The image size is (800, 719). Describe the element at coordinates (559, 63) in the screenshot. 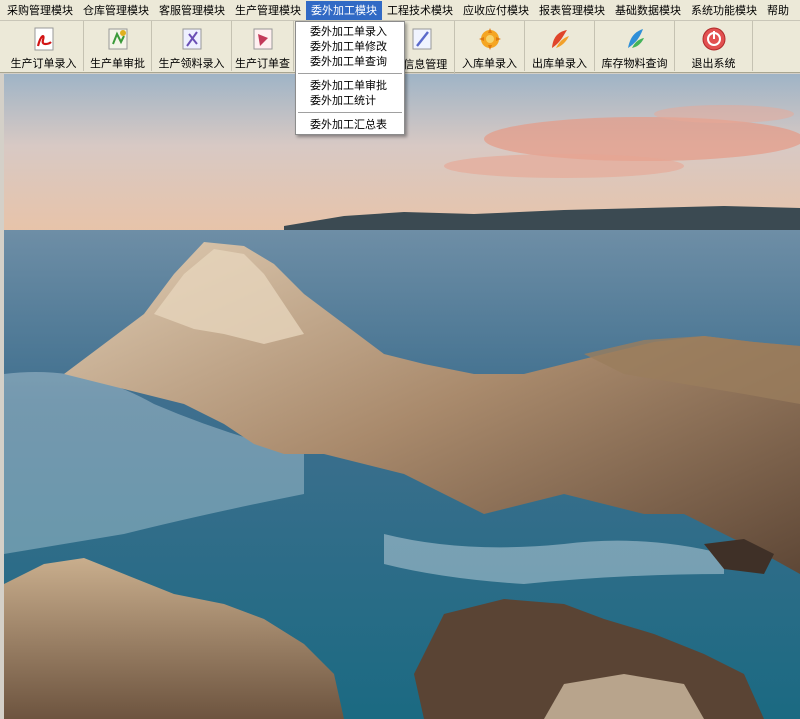

I see `toolbar-label: 出库单录入` at that location.